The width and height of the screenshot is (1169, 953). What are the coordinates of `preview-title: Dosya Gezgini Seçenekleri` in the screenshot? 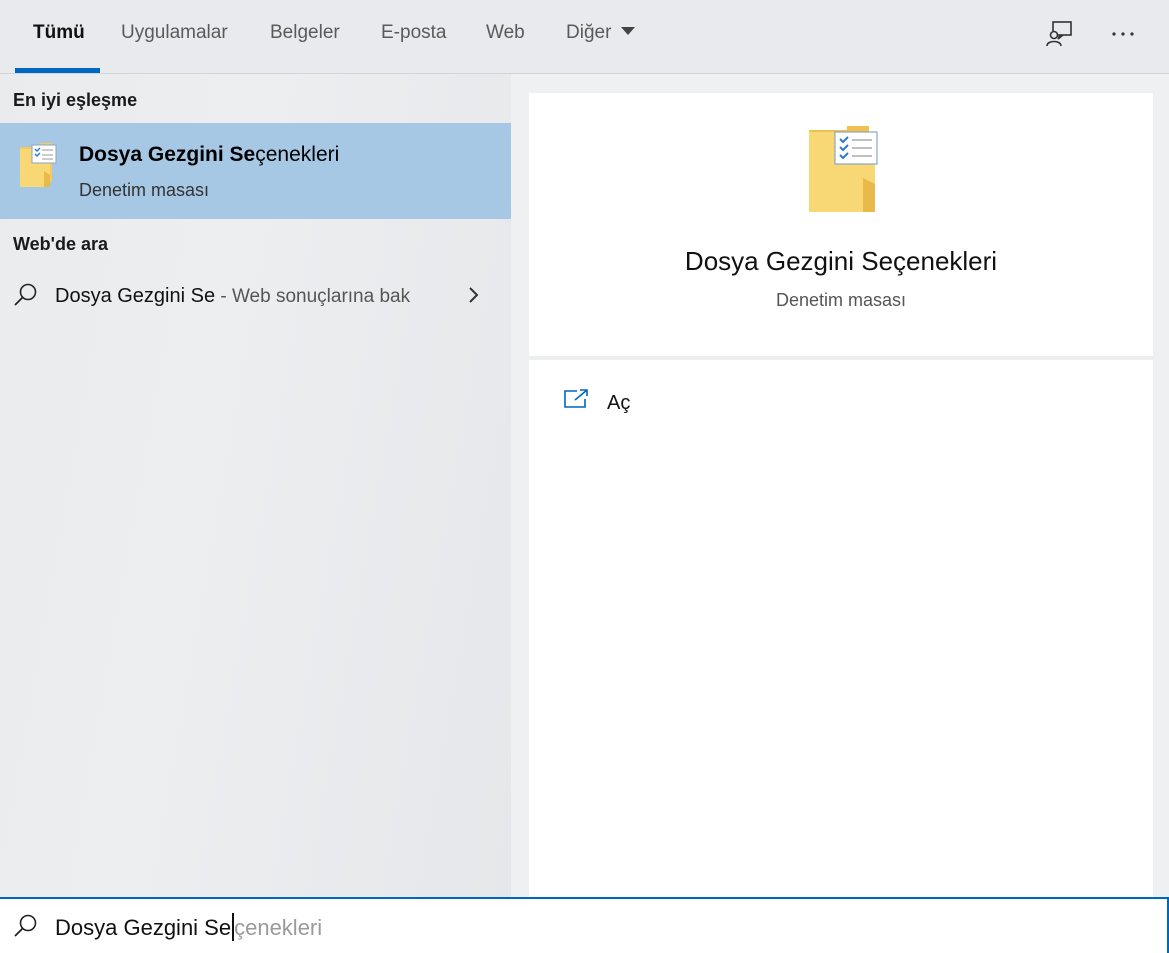 It's located at (841, 261).